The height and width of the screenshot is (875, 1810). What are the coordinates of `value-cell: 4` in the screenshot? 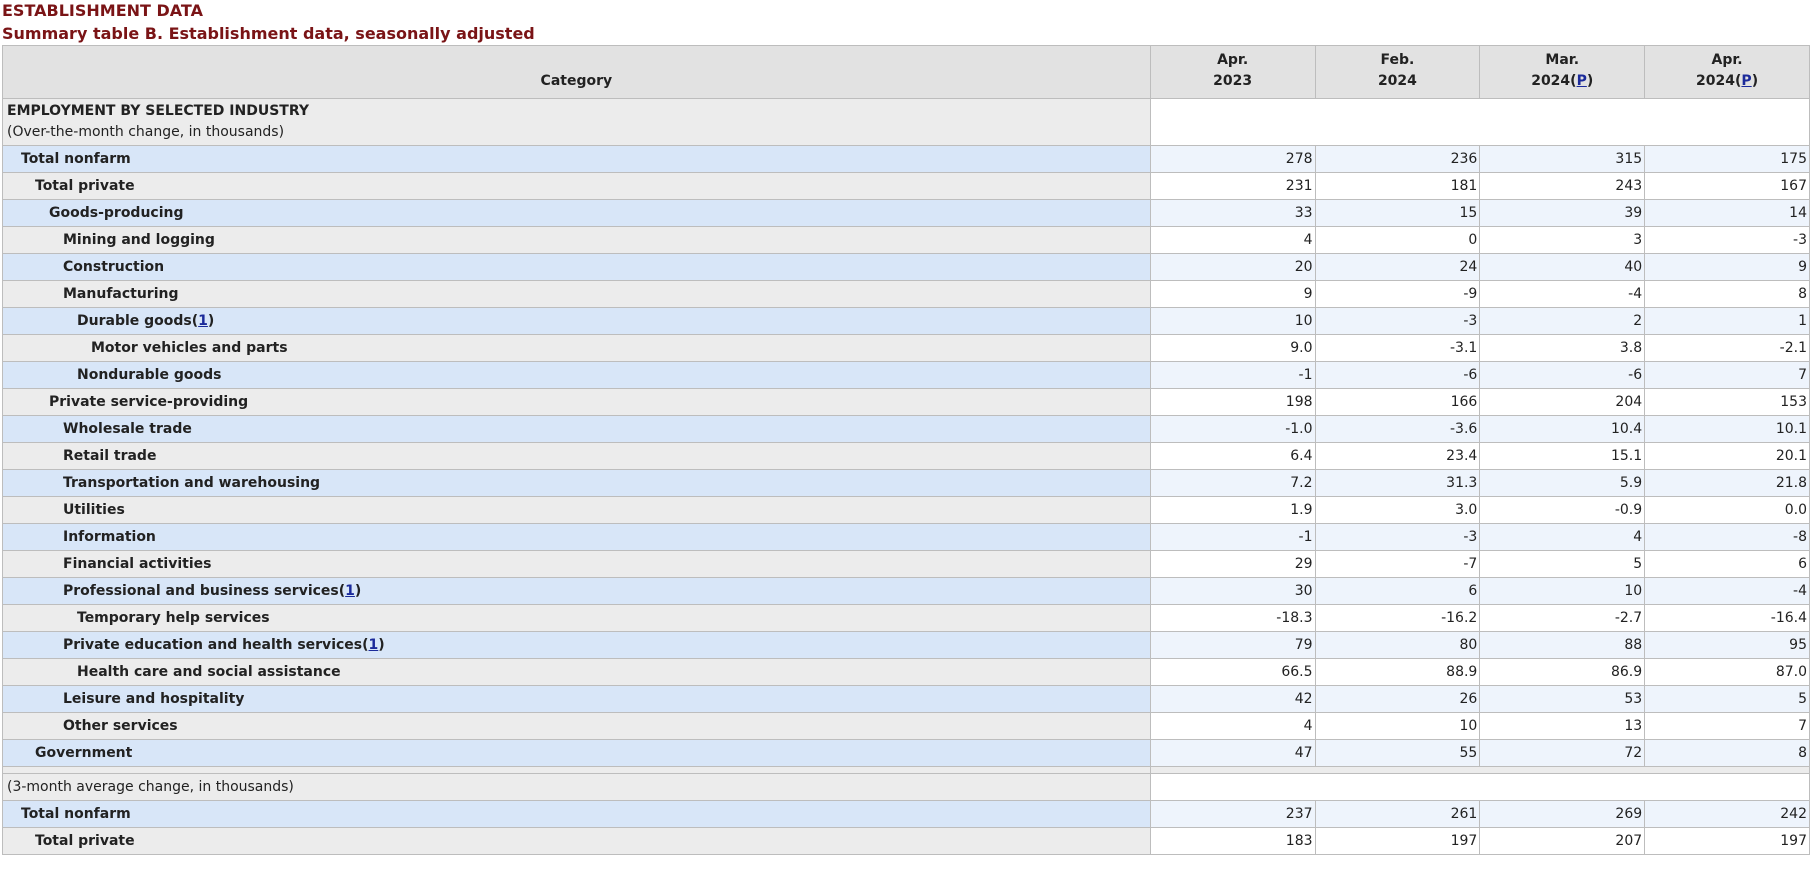 It's located at (1232, 726).